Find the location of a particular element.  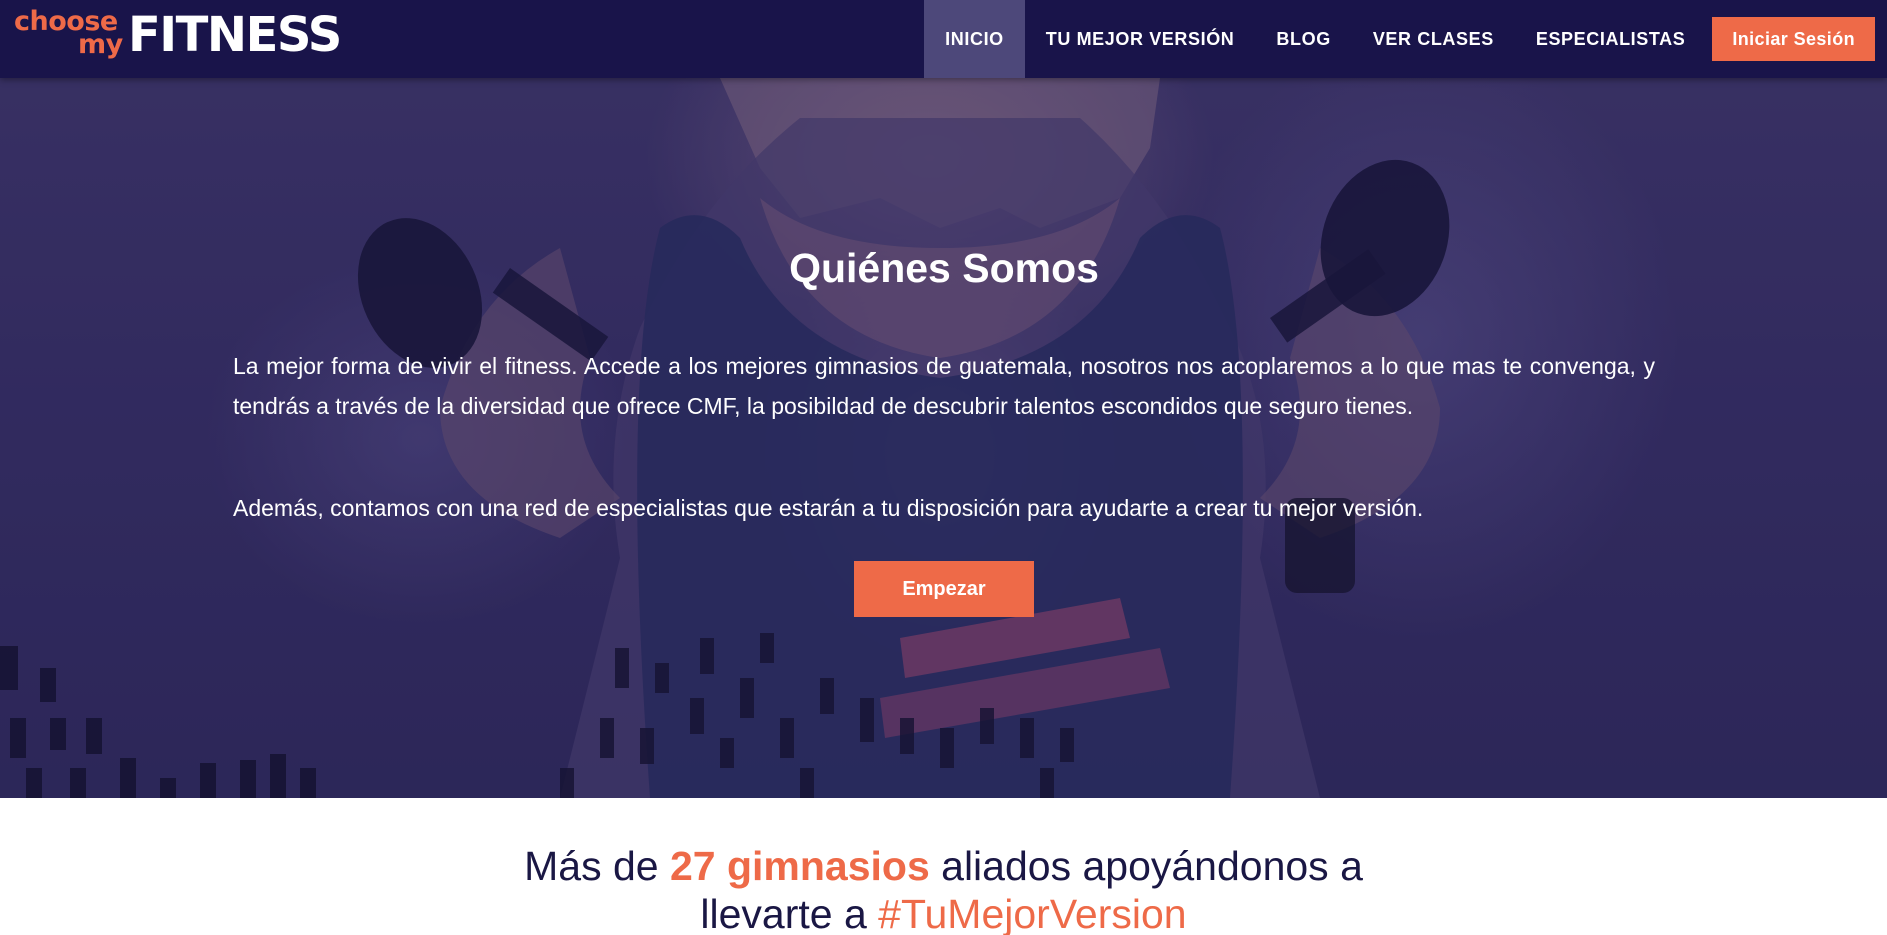

stats-line2-prefix: llevarte a is located at coordinates (789, 913).